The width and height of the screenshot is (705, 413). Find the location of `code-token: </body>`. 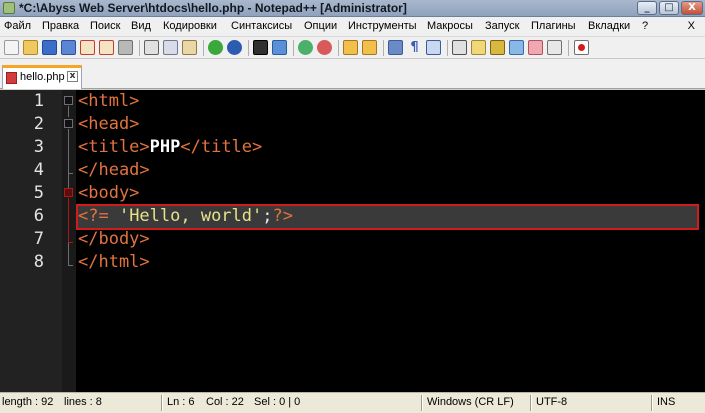

code-token: </body> is located at coordinates (114, 239).